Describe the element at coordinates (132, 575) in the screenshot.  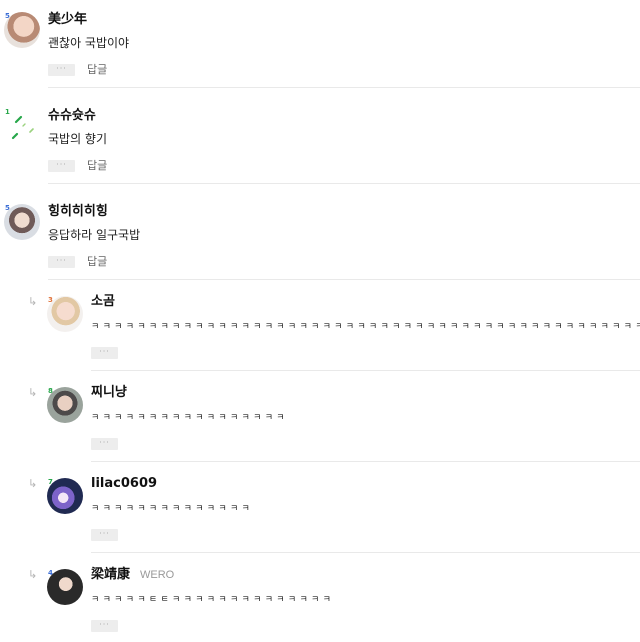
I see `reply-author: 梁靖康 WERO` at that location.